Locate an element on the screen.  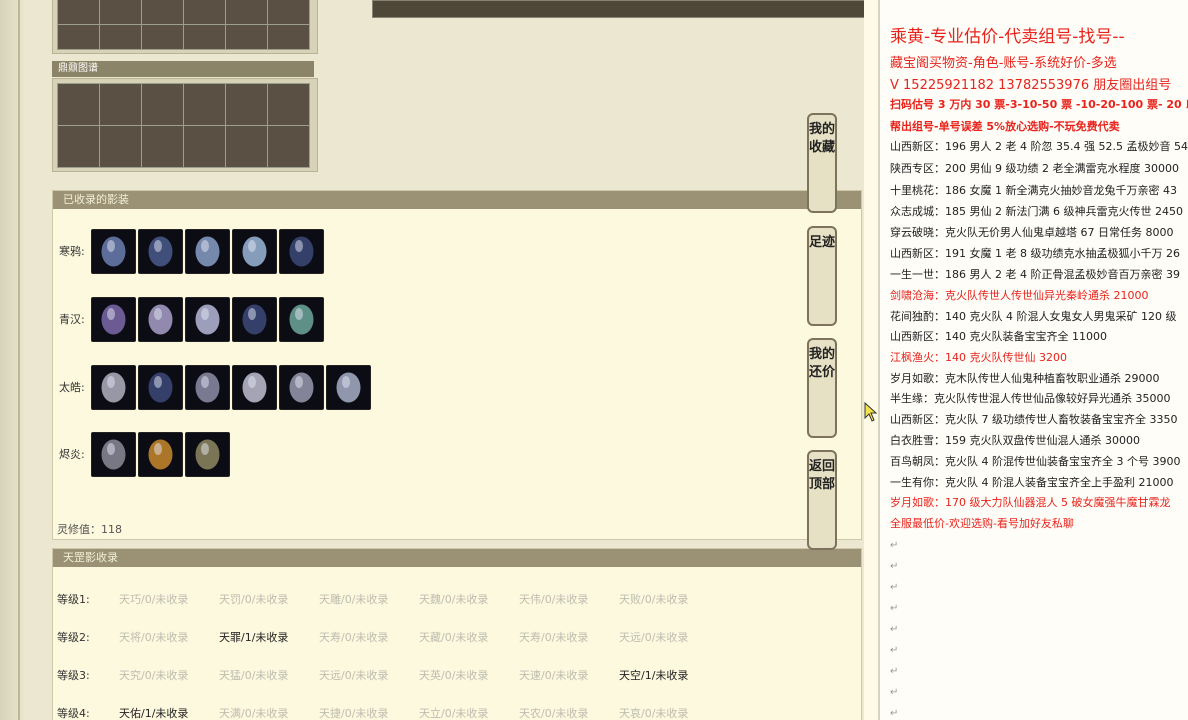
tab-footprint: 足迹 is located at coordinates (822, 276).